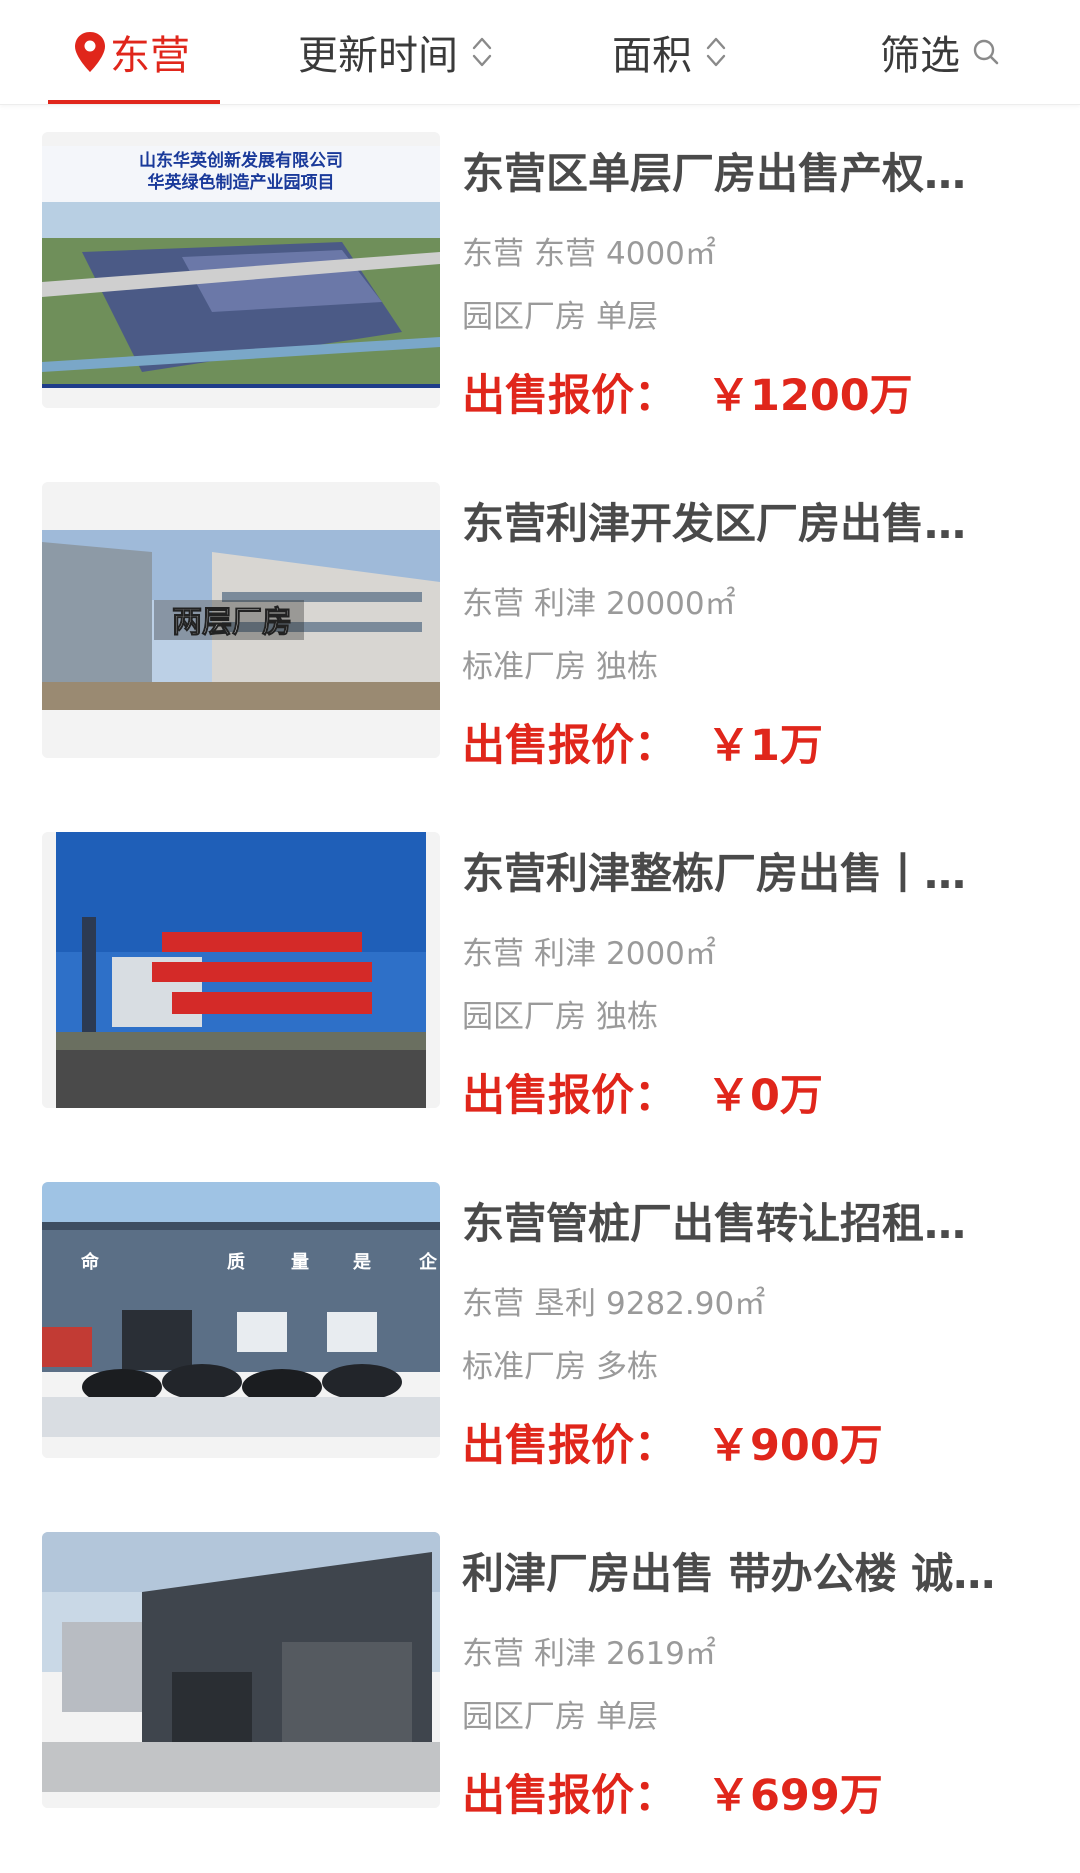  What do you see at coordinates (565, 1304) in the screenshot?
I see `listing-district: 垦利` at bounding box center [565, 1304].